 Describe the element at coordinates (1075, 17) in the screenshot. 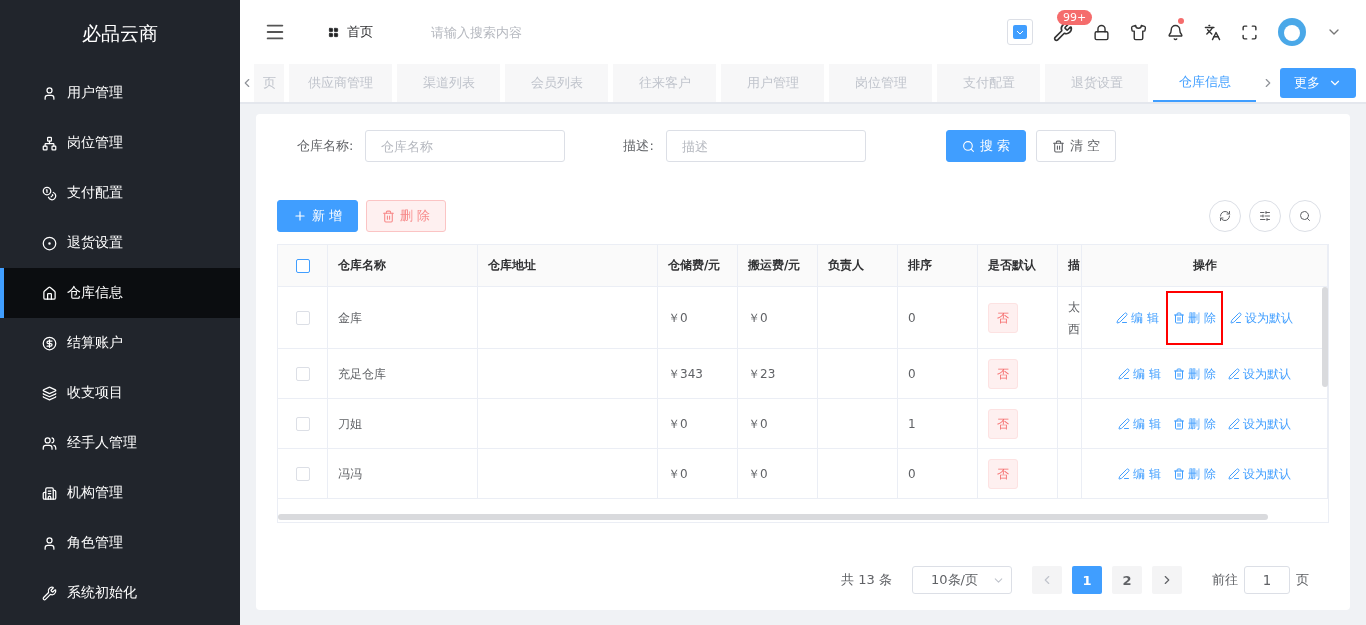

I see `badge: 99+` at that location.